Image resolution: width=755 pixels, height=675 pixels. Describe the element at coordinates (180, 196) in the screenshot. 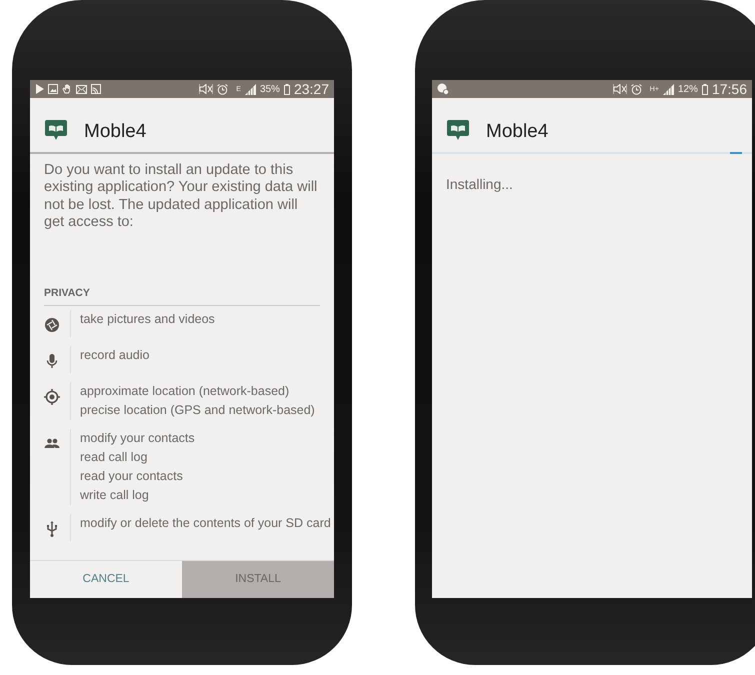

I see `install-message: Do you want to install an update to this existing application? Your existing data will not be lost. The updated application will get access to:` at that location.